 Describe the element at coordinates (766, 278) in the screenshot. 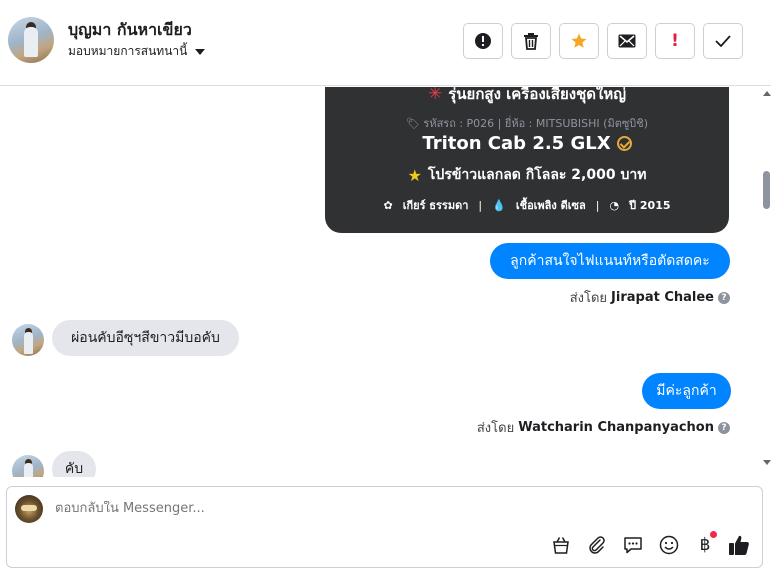

I see `scrollbar` at that location.